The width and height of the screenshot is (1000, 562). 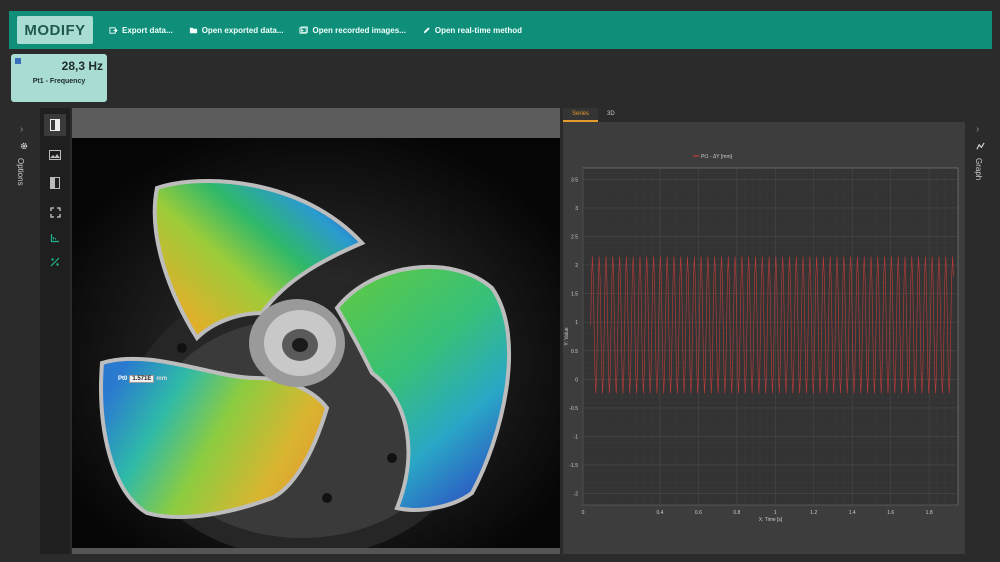 I want to click on y-tick-label: 1, so click(x=576, y=323).